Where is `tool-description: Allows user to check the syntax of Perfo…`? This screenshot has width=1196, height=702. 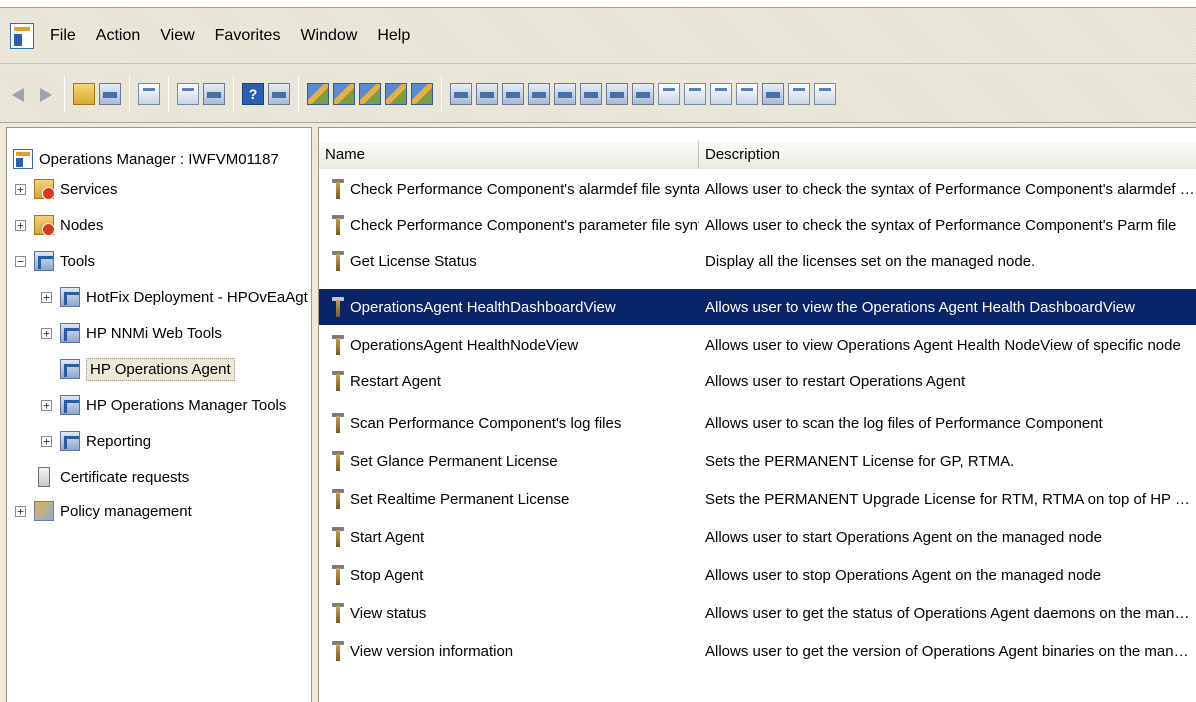
tool-description: Allows user to check the syntax of Perfo… is located at coordinates (950, 189).